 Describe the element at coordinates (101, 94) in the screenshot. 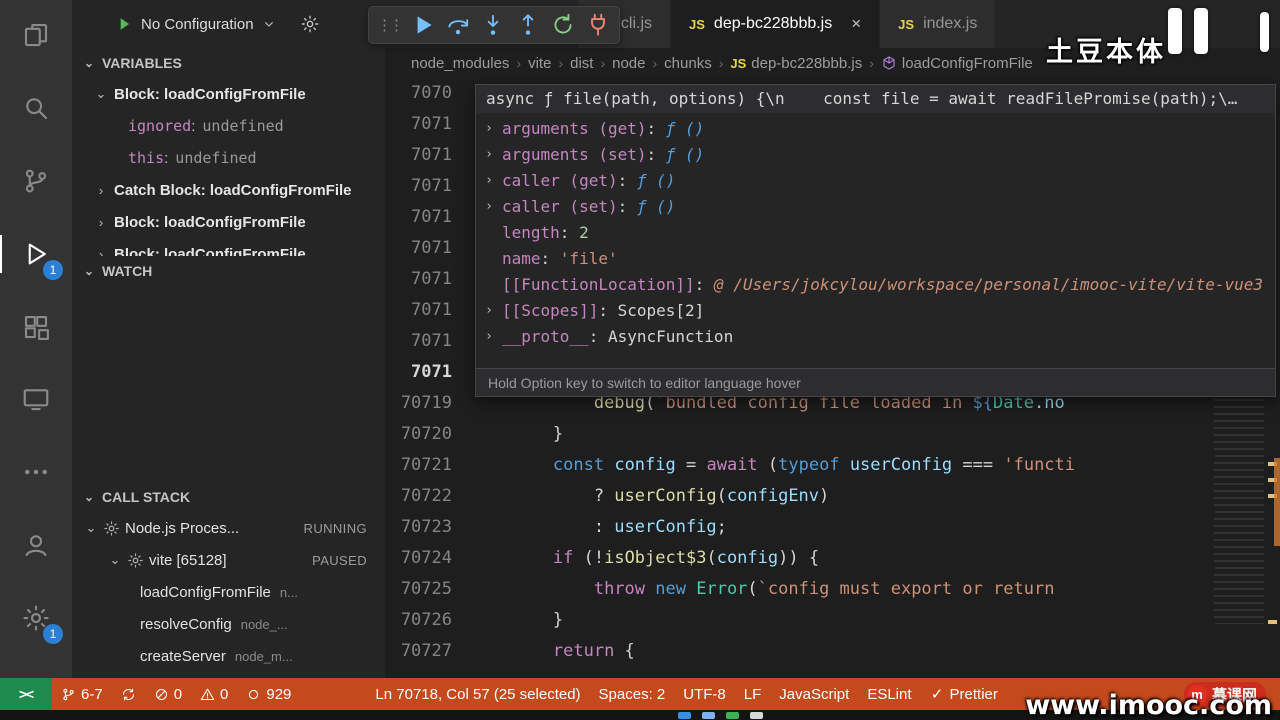

I see `chevron-icon: ⌄` at that location.